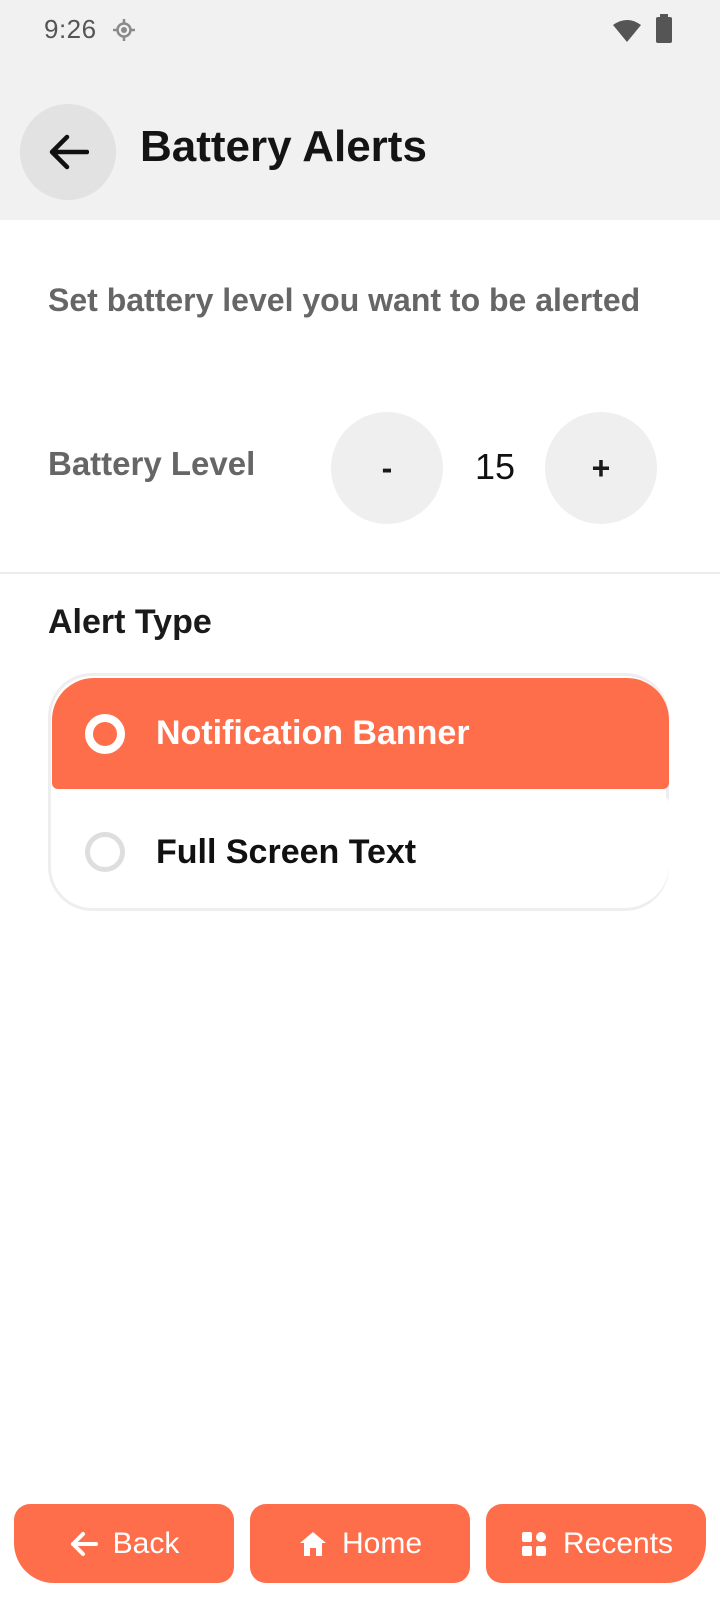  I want to click on status-time: 9:26, so click(70, 29).